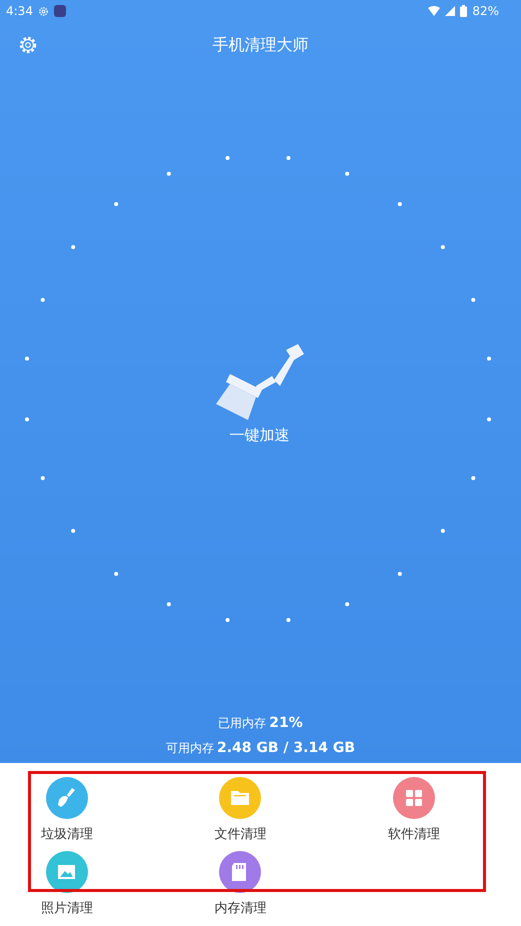  Describe the element at coordinates (260, 723) in the screenshot. I see `used-memory-text: 已用内存 21%` at that location.